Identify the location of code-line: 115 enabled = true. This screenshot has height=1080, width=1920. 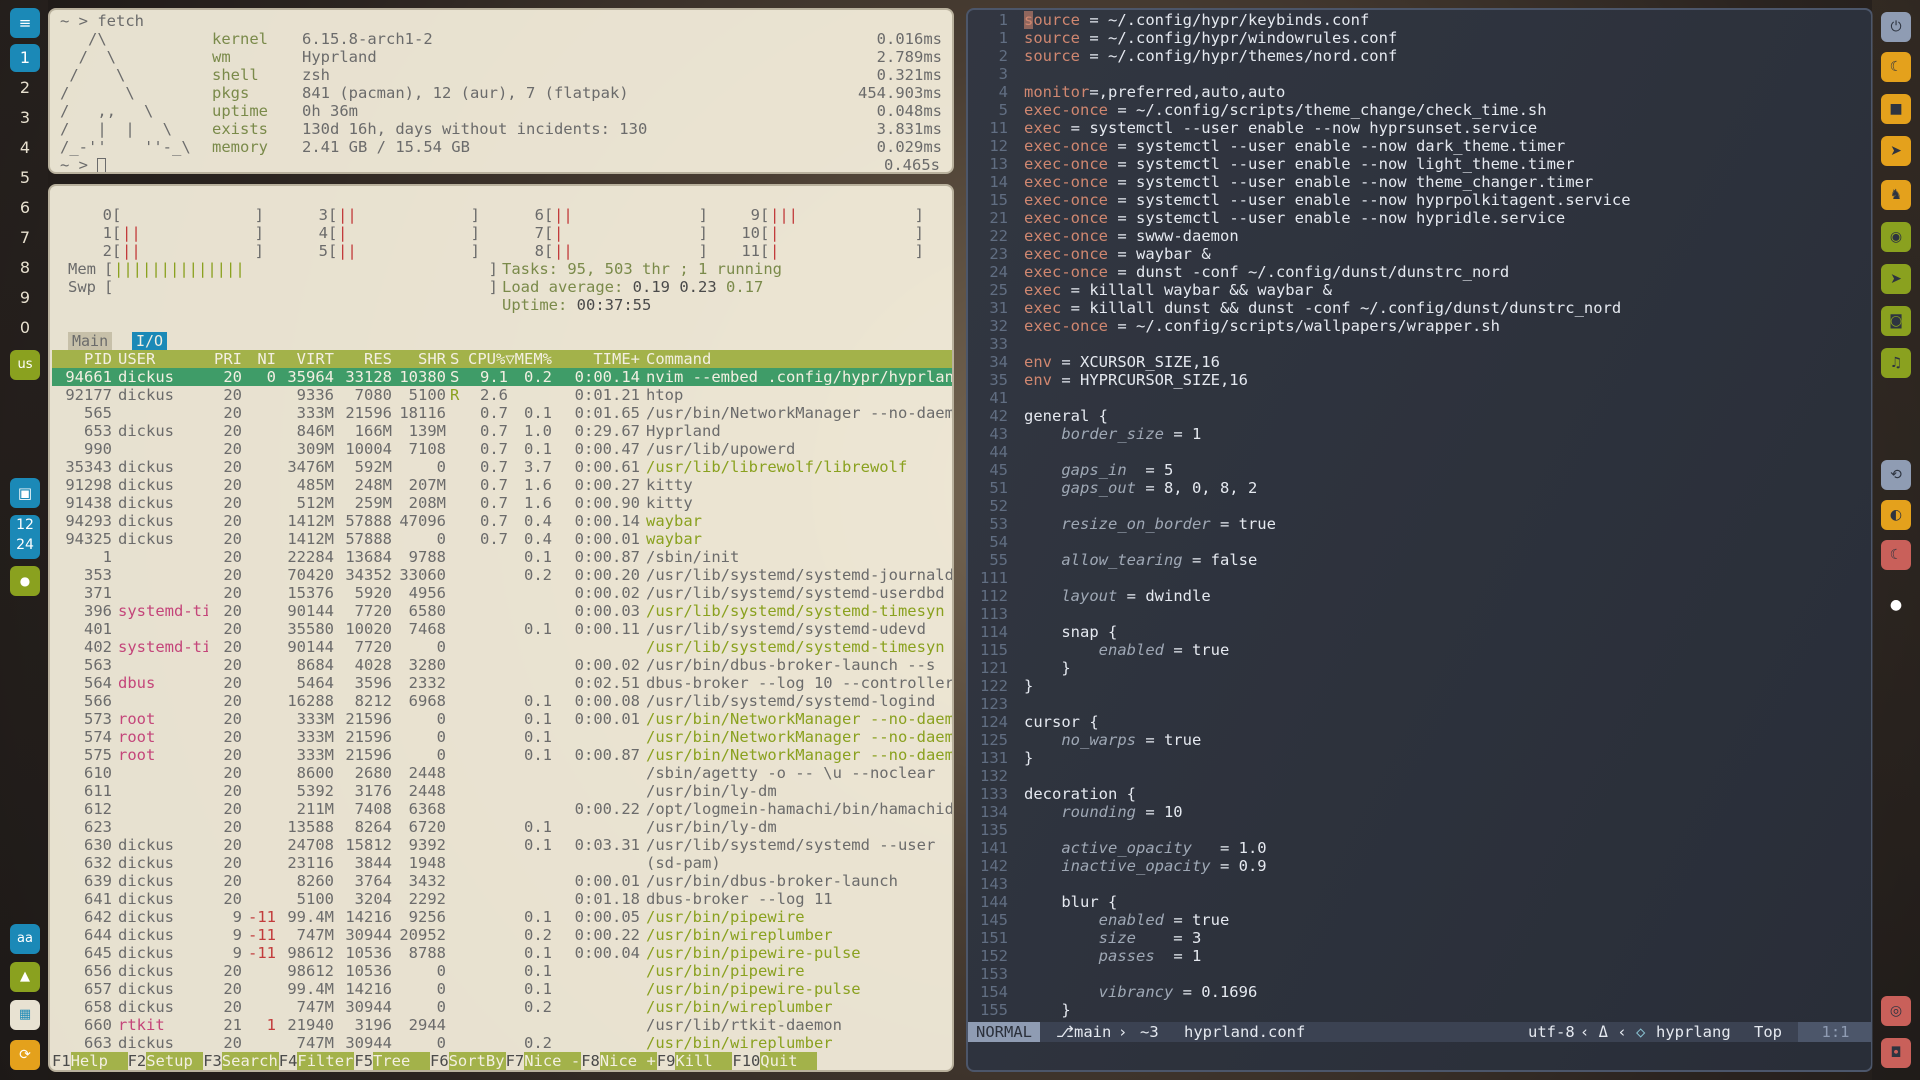
(1408, 650).